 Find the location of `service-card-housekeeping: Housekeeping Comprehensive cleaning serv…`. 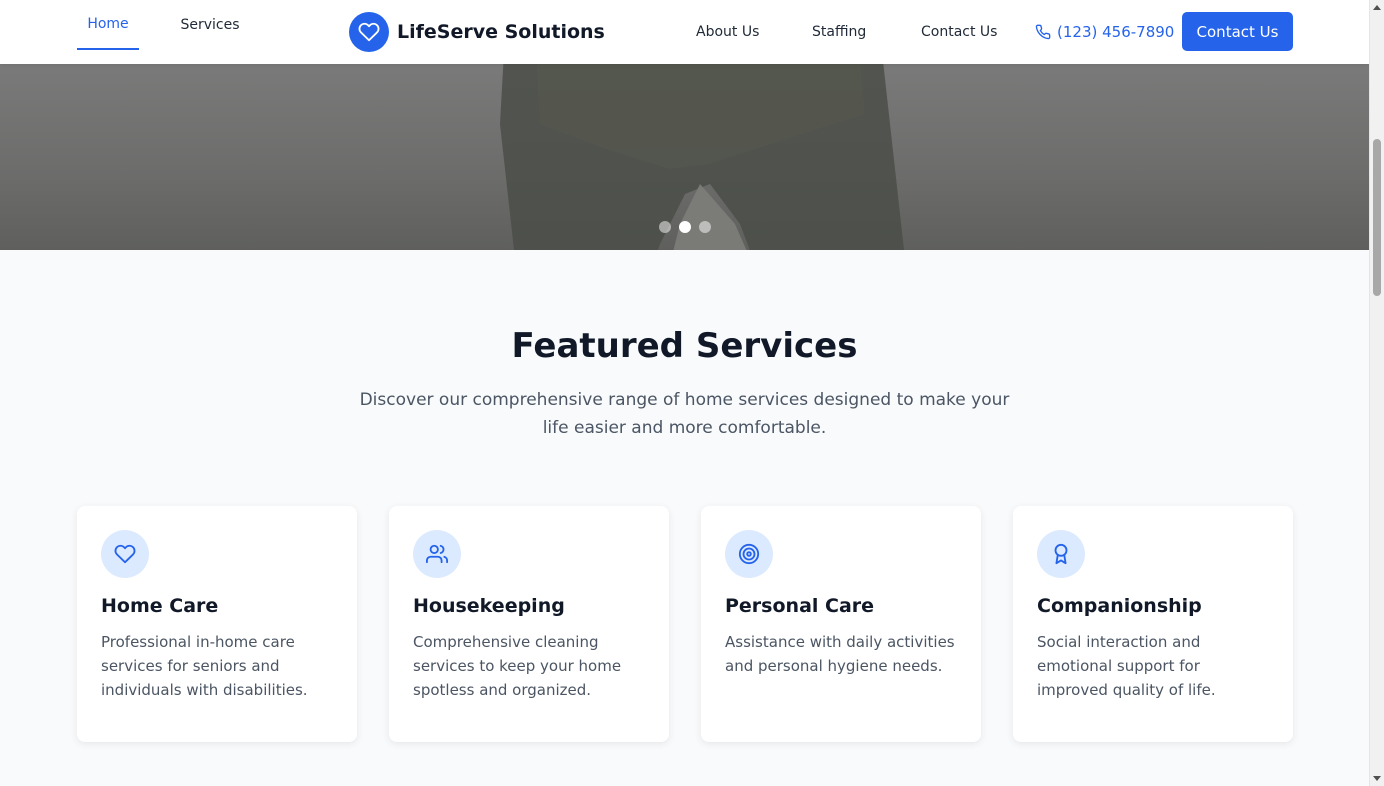

service-card-housekeeping: Housekeeping Comprehensive cleaning serv… is located at coordinates (529, 624).